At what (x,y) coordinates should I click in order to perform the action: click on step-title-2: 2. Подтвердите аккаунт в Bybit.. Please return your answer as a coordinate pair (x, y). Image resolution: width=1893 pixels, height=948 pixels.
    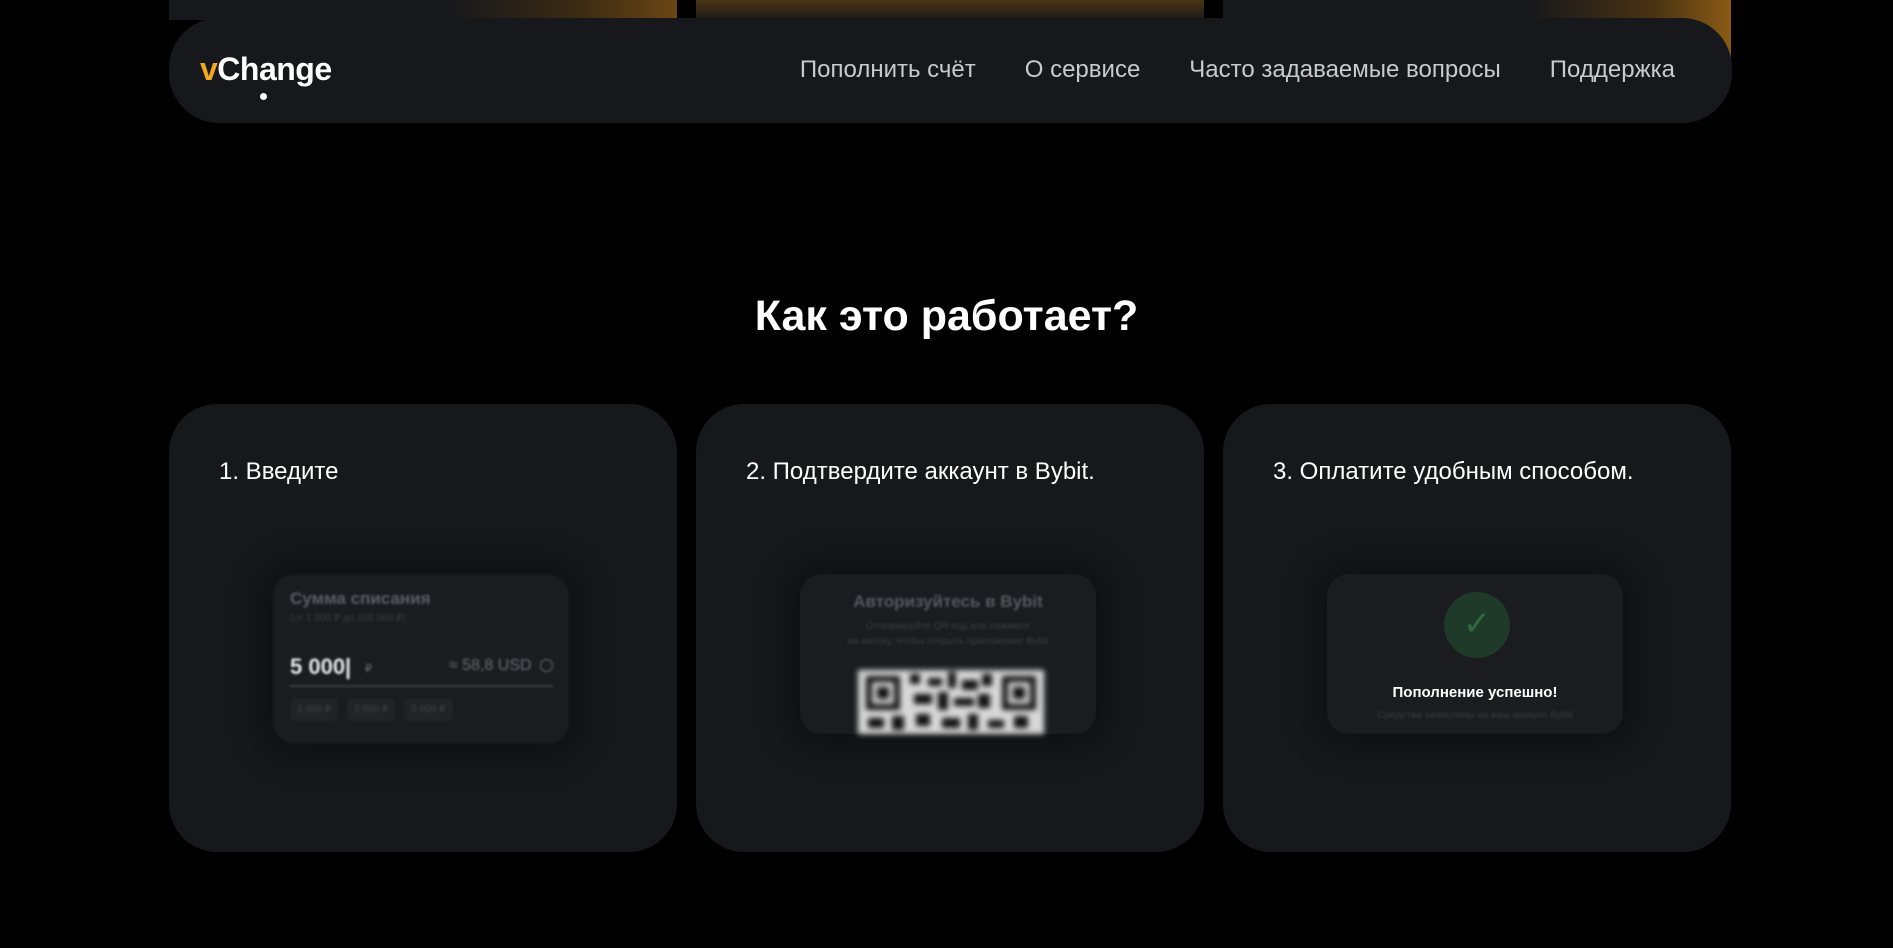
    Looking at the image, I should click on (920, 471).